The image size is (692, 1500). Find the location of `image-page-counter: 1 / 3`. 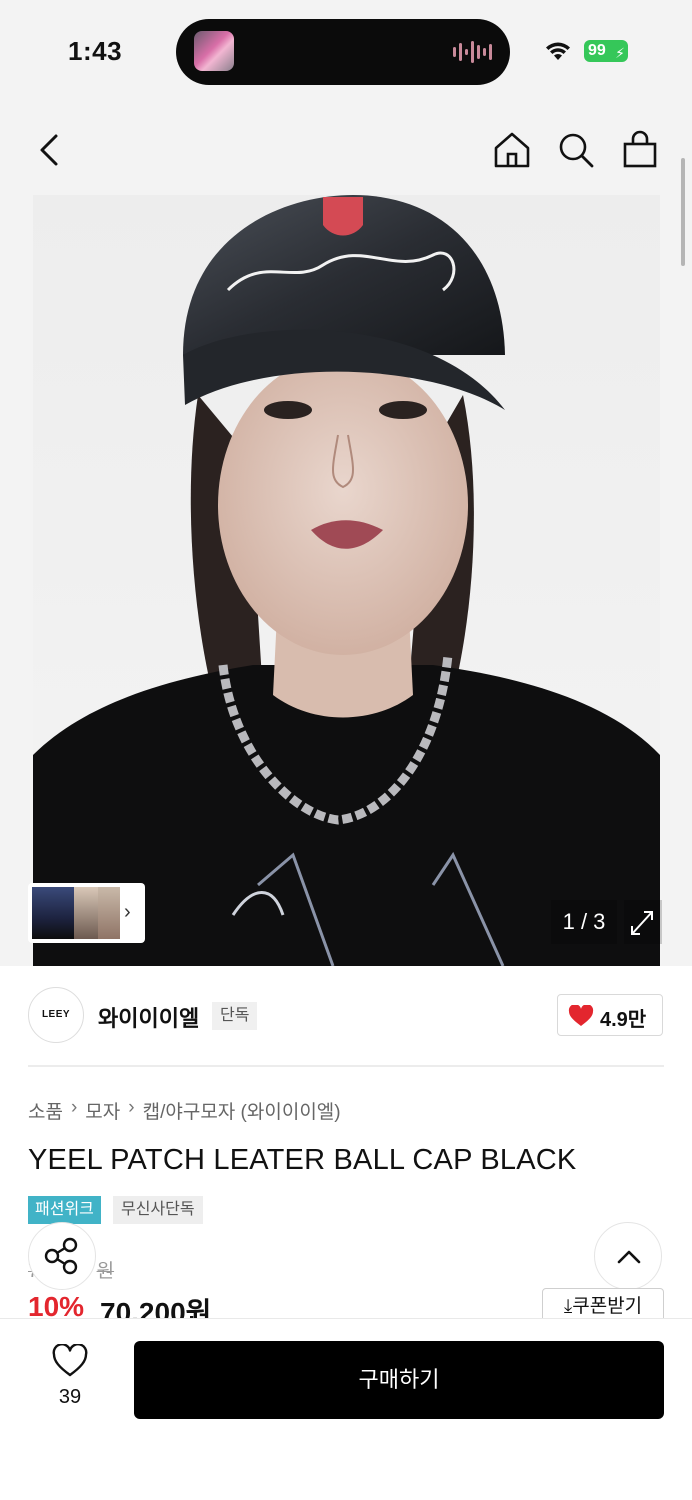

image-page-counter: 1 / 3 is located at coordinates (584, 922).